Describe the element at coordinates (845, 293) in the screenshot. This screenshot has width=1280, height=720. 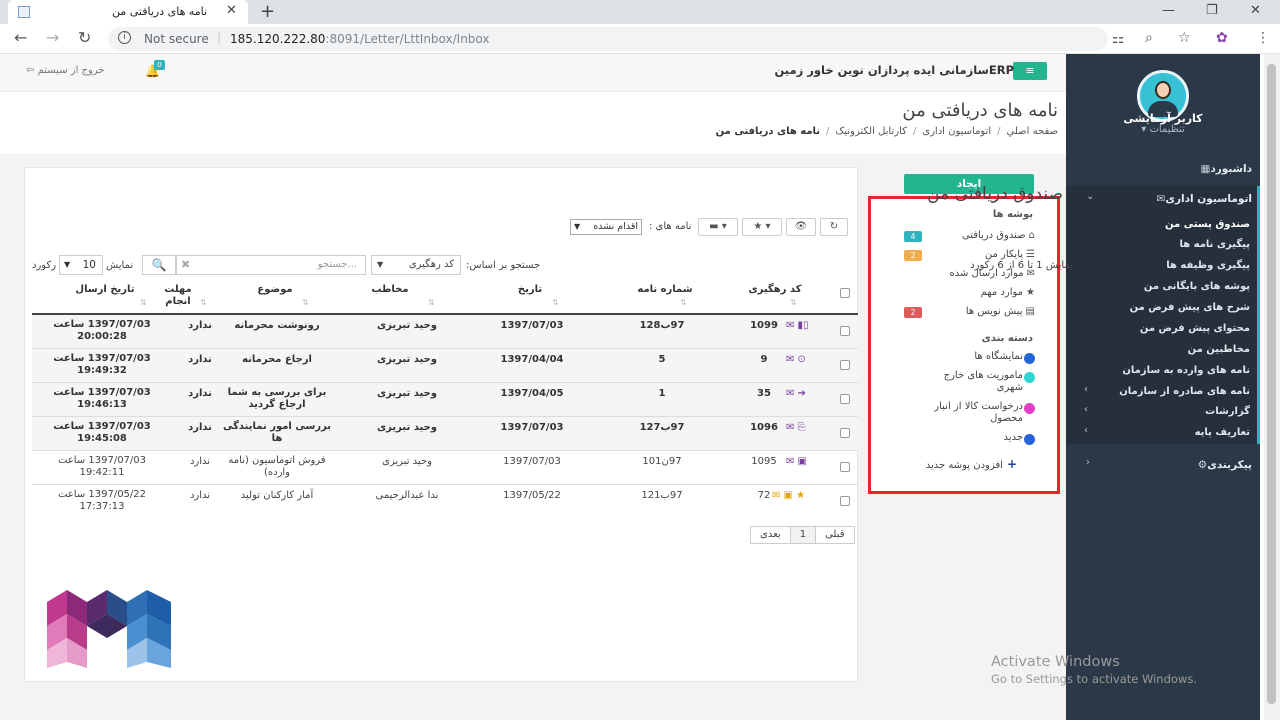
I see `select-all-checkbox` at that location.